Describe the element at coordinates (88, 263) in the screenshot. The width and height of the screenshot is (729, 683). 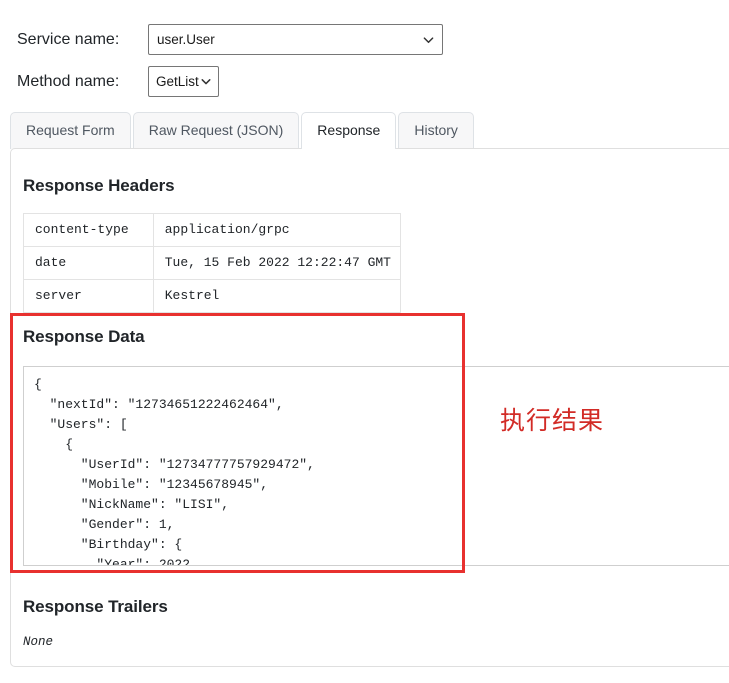
I see `header-key: date` at that location.